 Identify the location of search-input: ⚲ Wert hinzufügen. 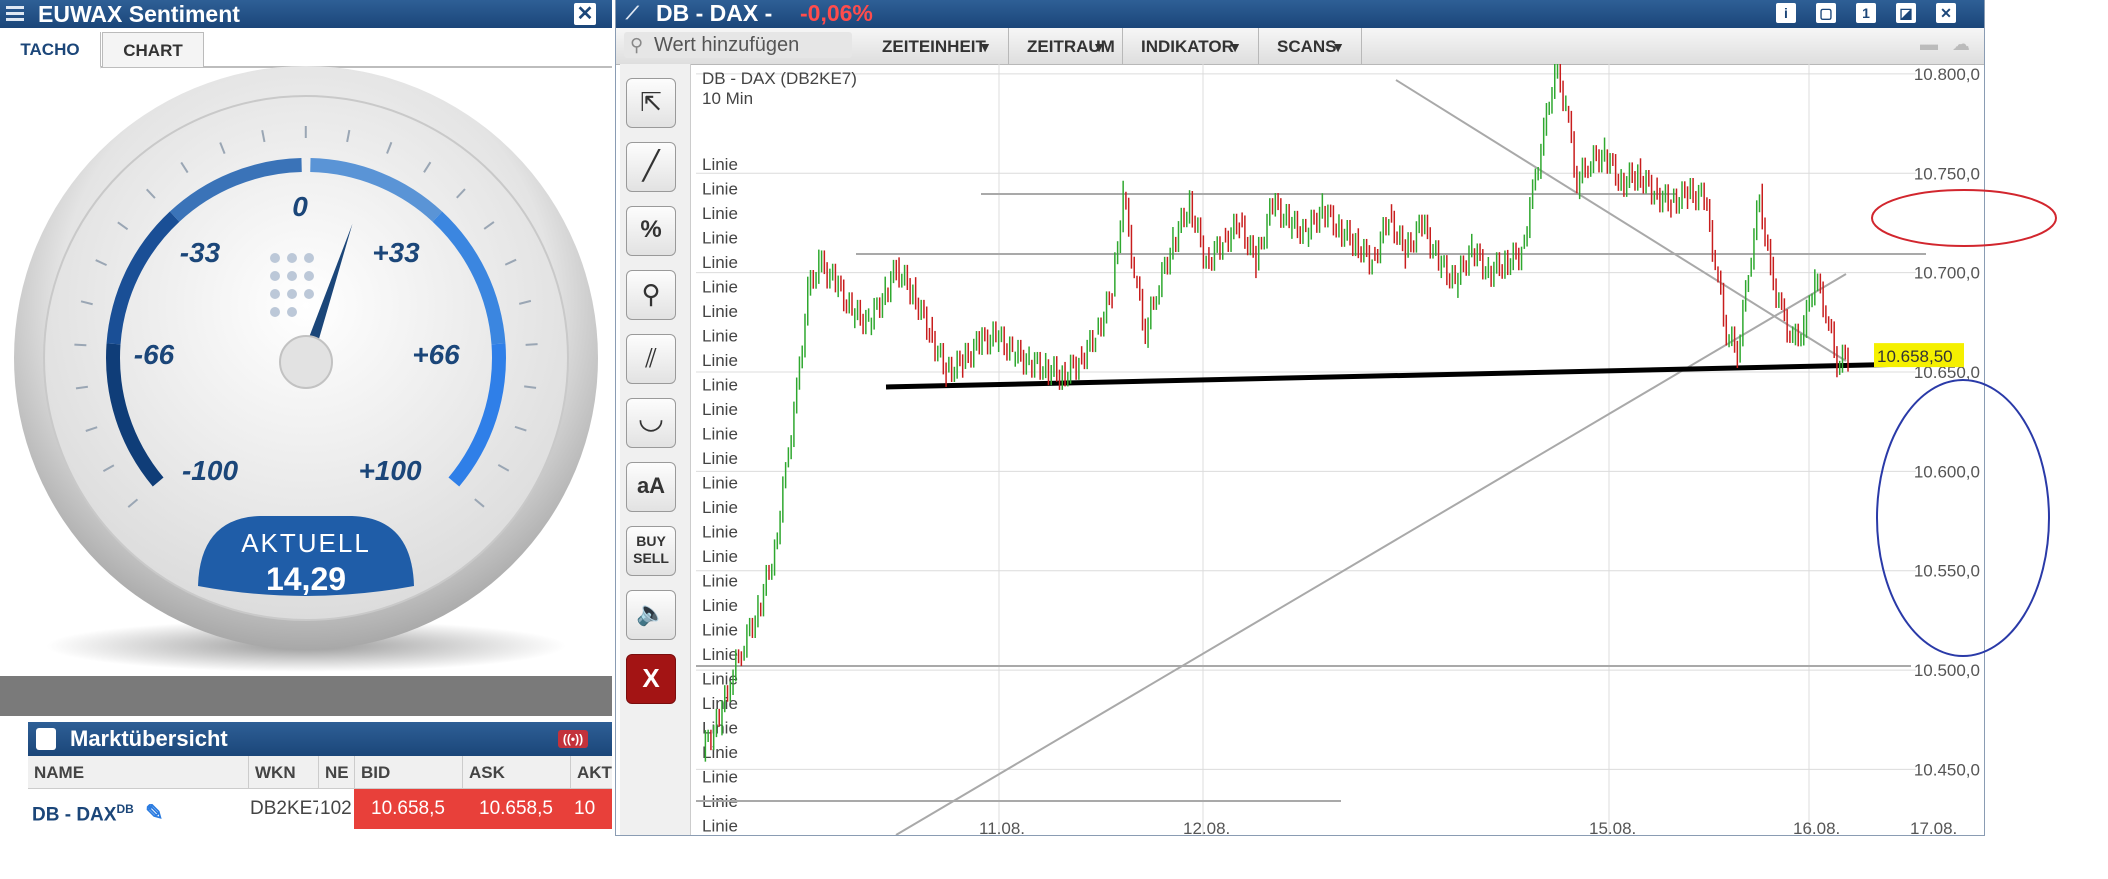
(738, 45).